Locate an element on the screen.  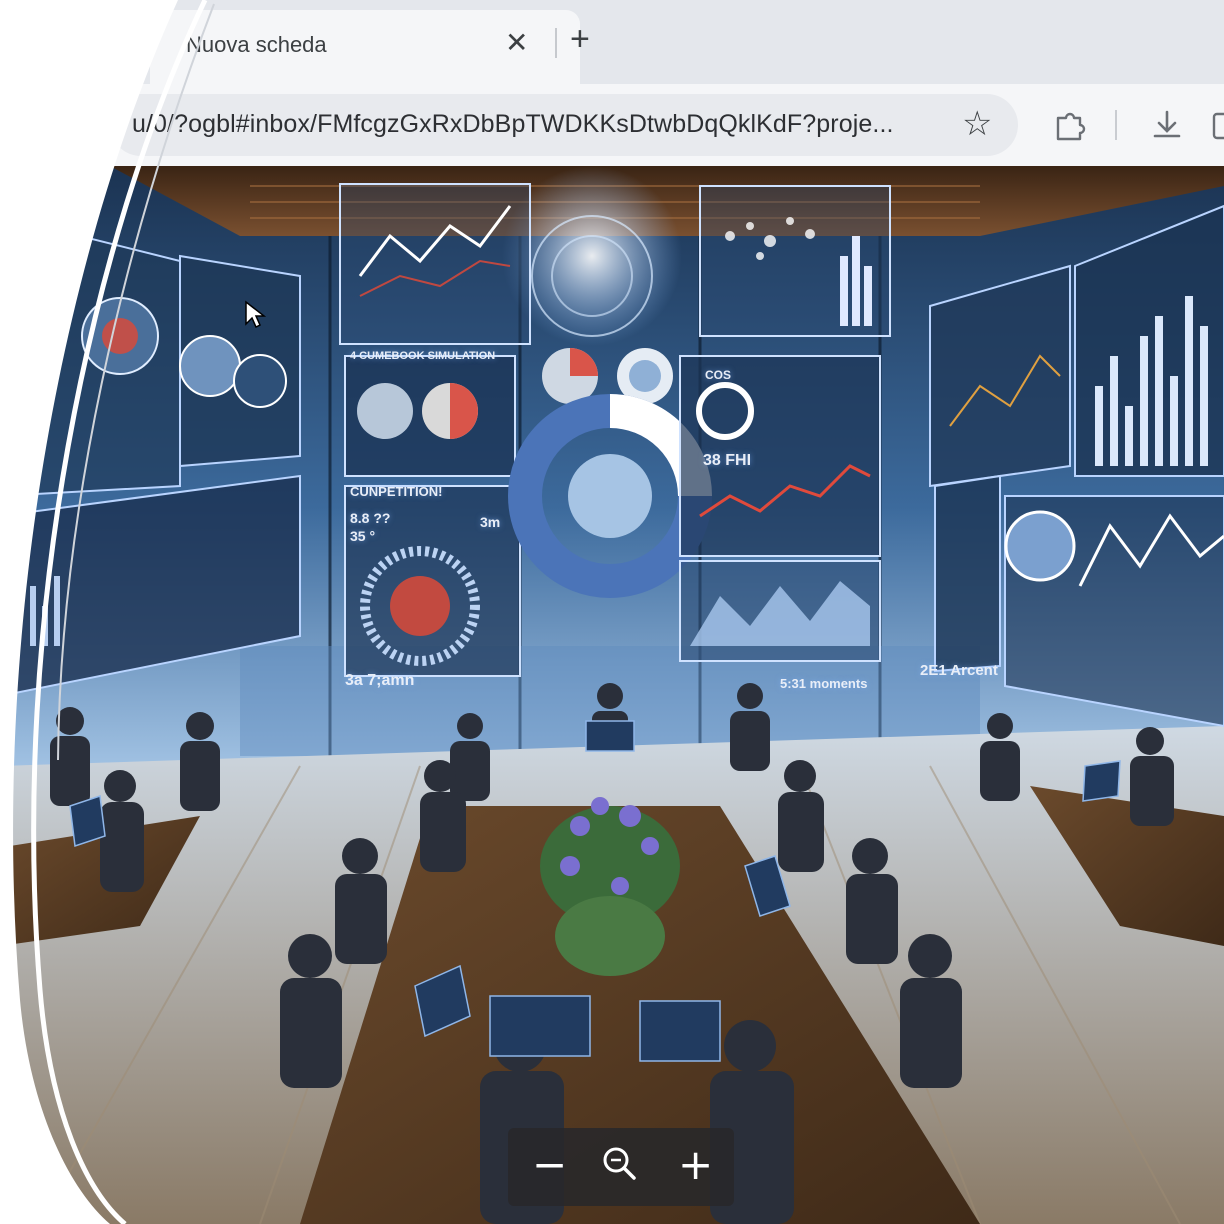
zoom-controls: − + is located at coordinates (621, 1167).